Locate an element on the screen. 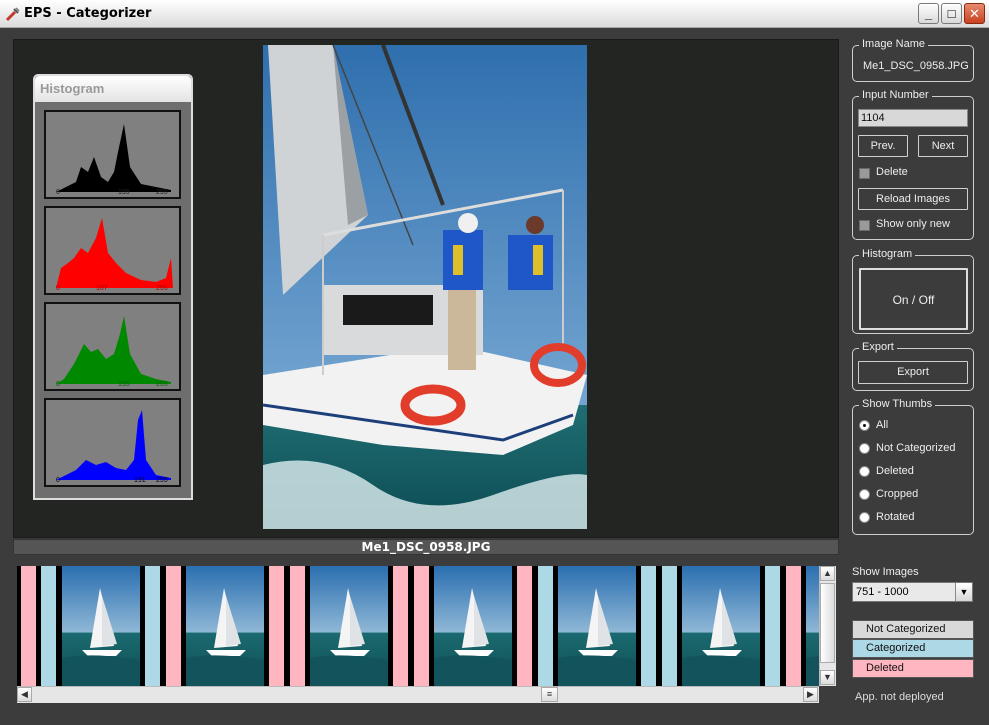 The width and height of the screenshot is (989, 725). radio-label-rotated: Rotated is located at coordinates (895, 517).